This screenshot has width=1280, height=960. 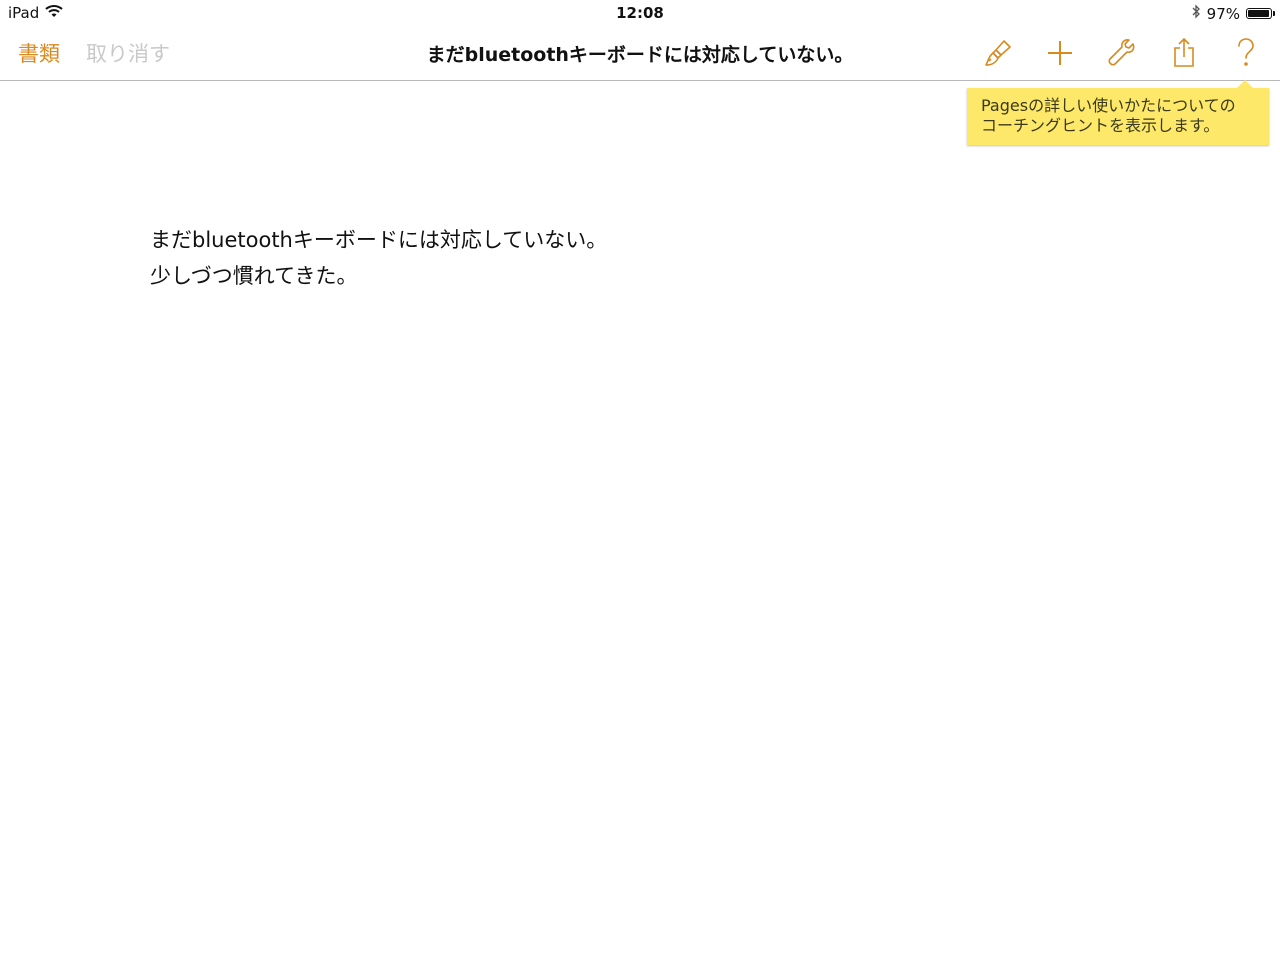 What do you see at coordinates (998, 53) in the screenshot?
I see `paintbrush-icon` at bounding box center [998, 53].